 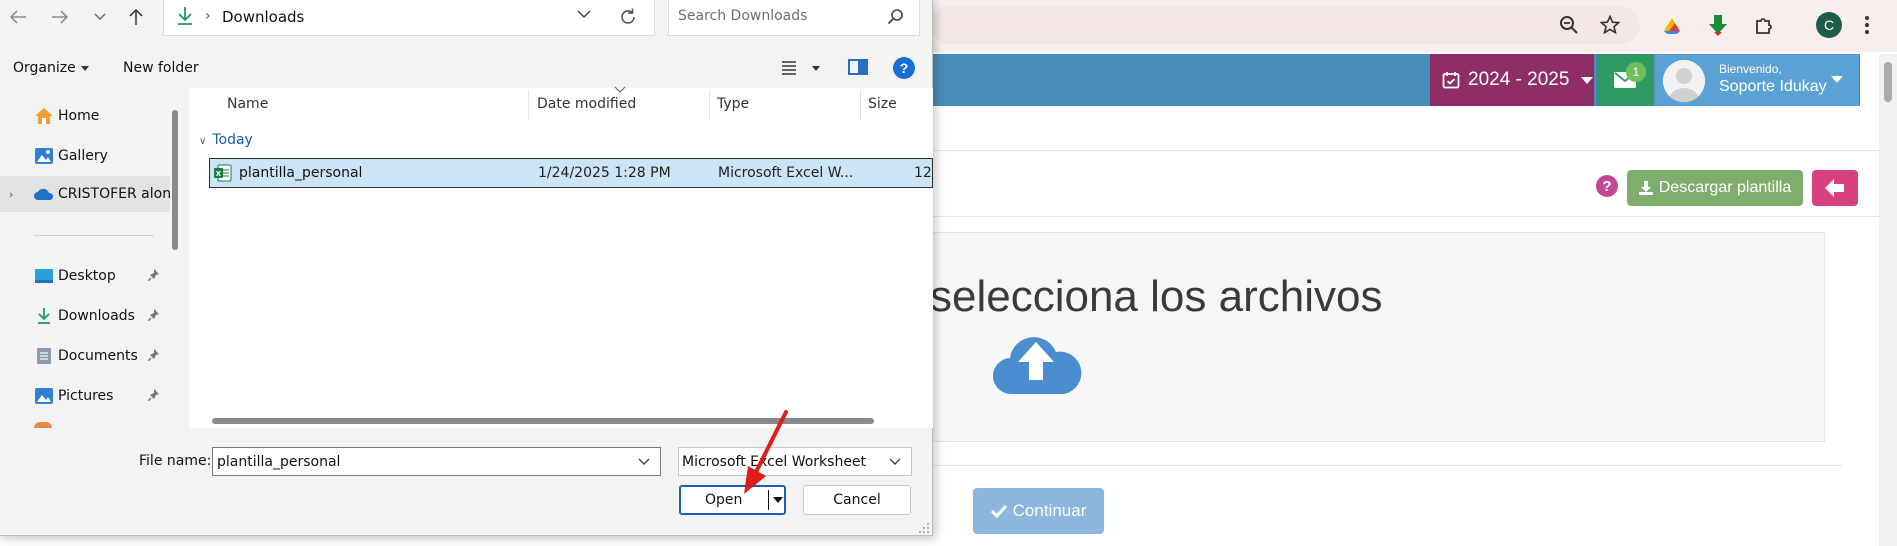 I want to click on menu-dots-icon, so click(x=1867, y=25).